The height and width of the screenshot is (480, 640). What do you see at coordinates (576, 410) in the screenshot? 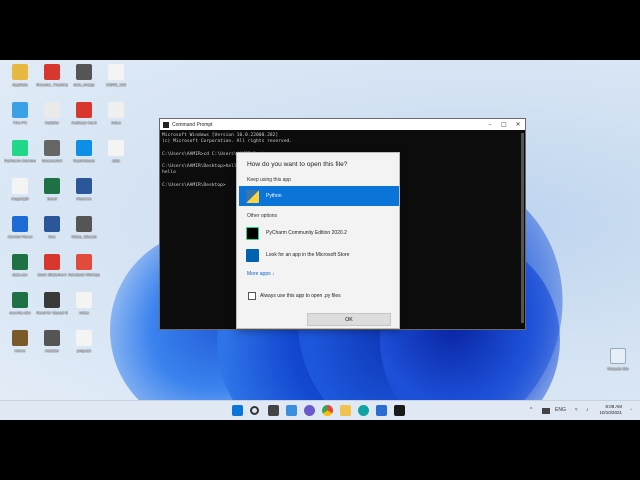
I see `wifi-icon: ≈` at bounding box center [576, 410].